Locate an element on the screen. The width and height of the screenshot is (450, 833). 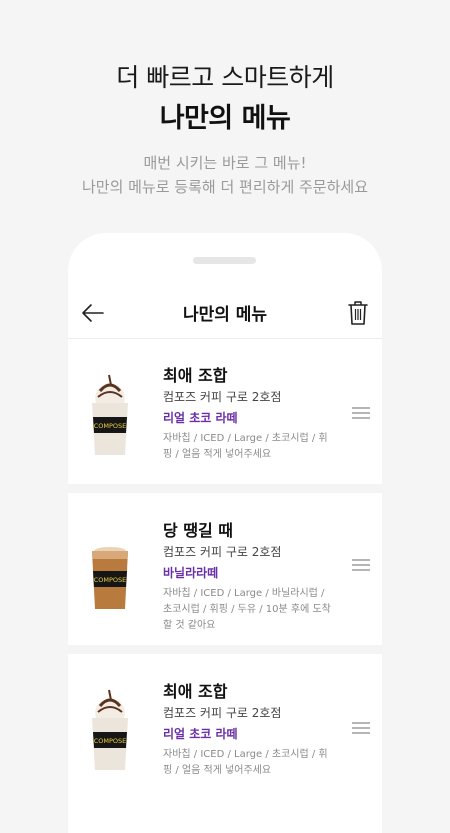
promo-headline-line2: 나만의 메뉴 is located at coordinates (225, 118).